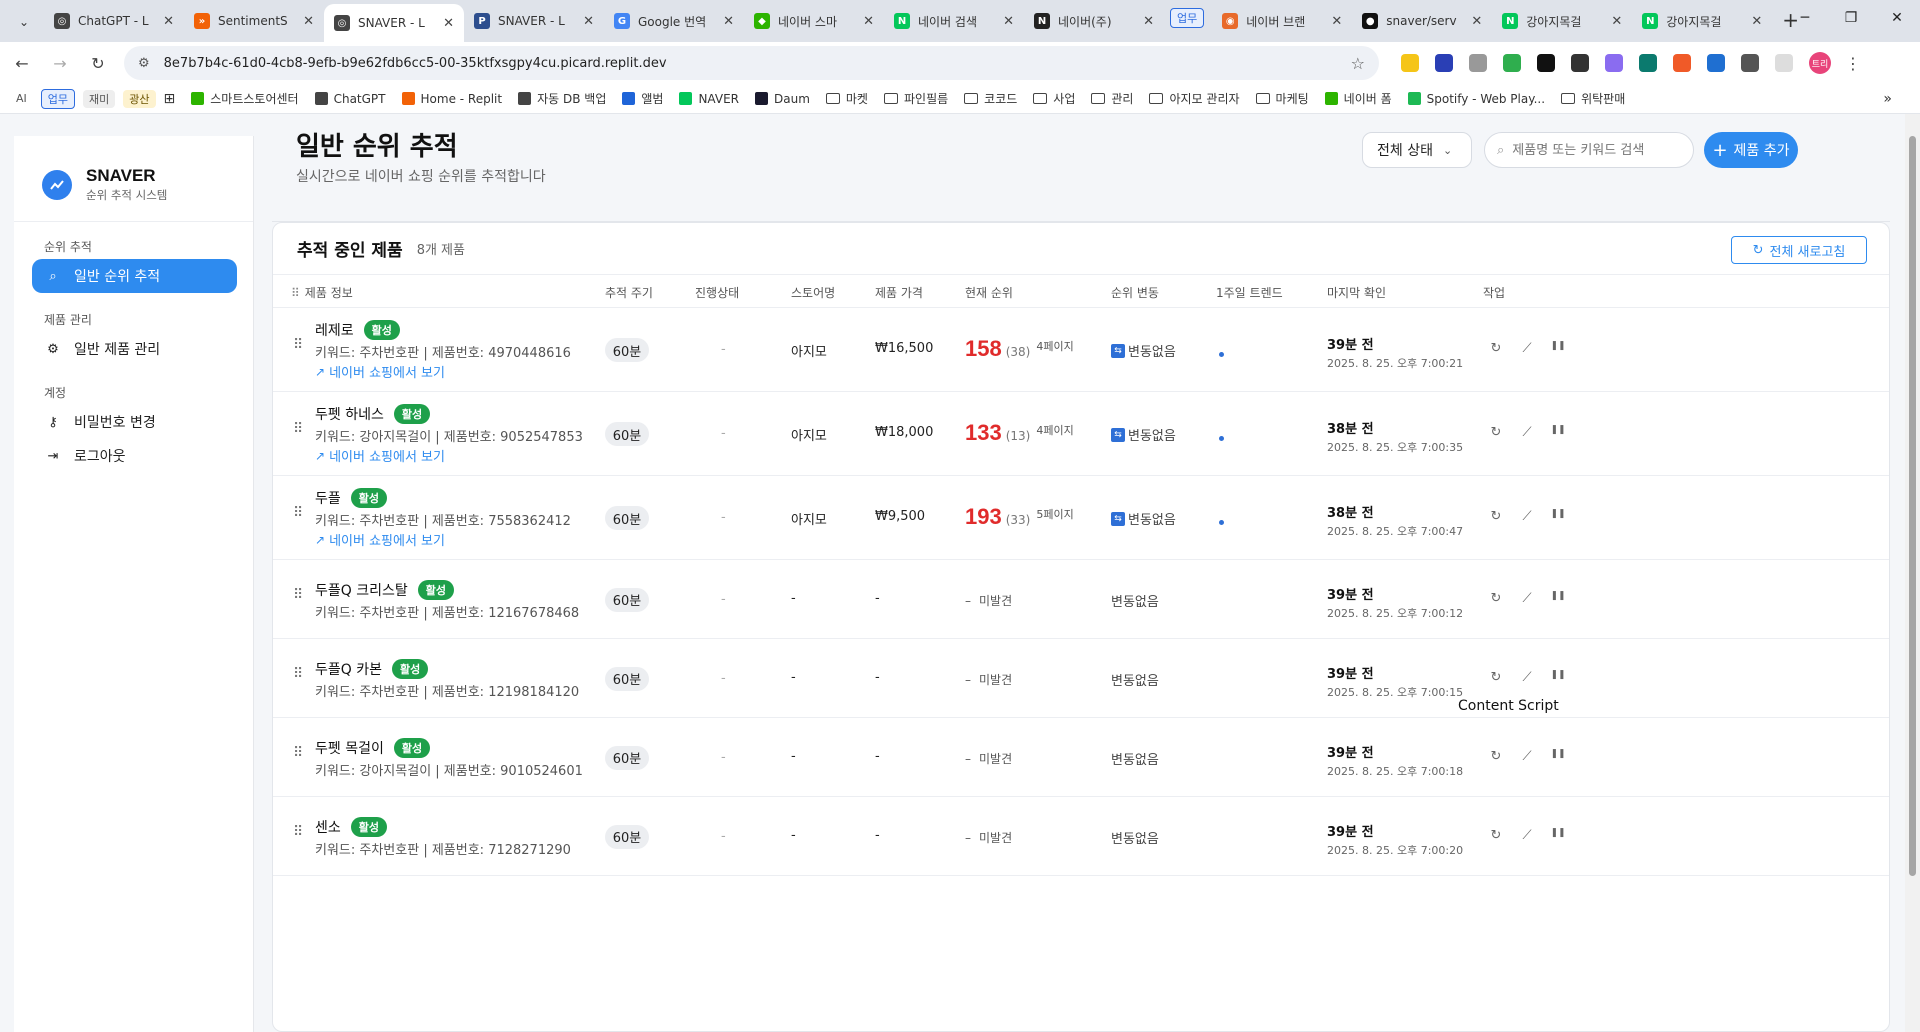 The image size is (1920, 1032). What do you see at coordinates (562, 98) in the screenshot?
I see `bookmark-item: 자동 DB 백업` at bounding box center [562, 98].